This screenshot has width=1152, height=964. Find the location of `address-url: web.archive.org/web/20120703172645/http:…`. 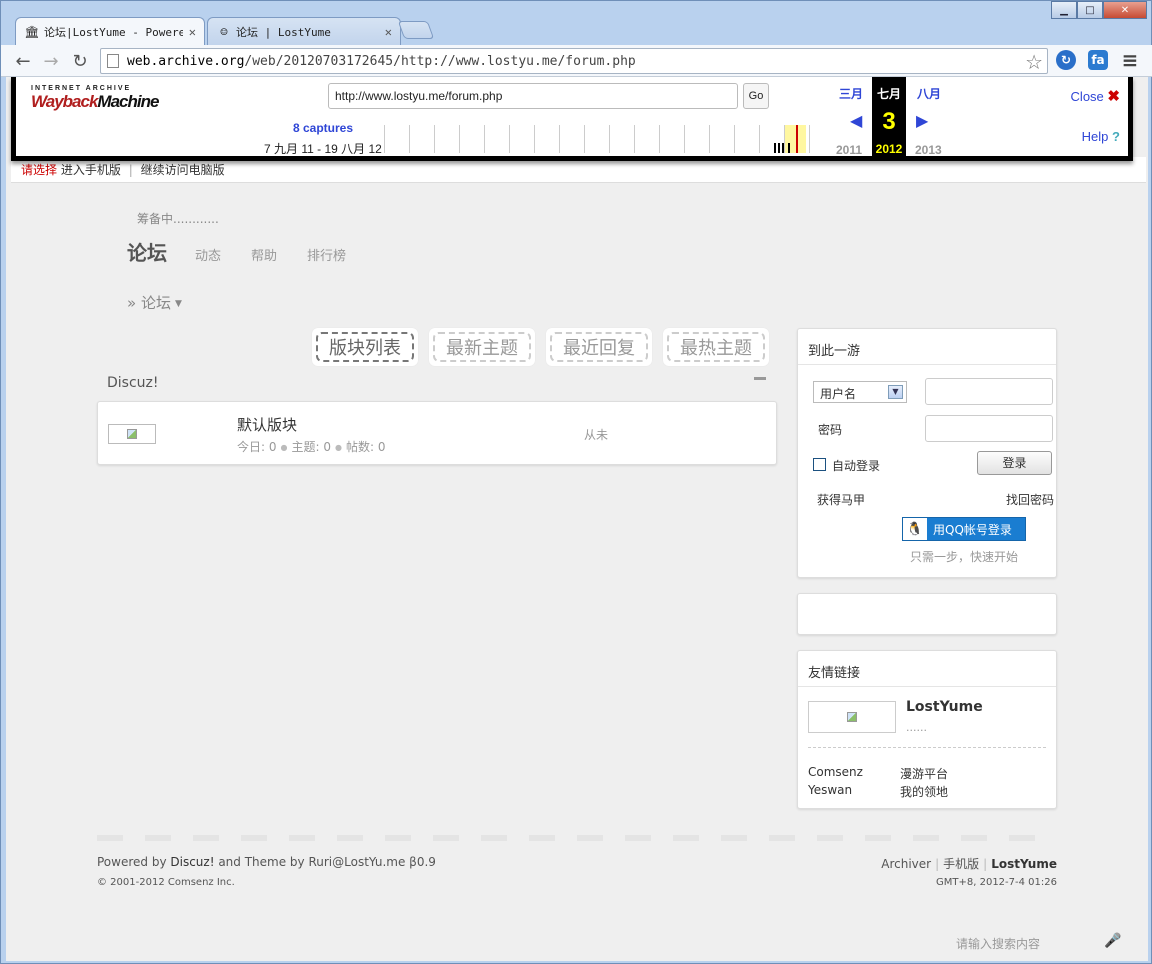

address-url: web.archive.org/web/20120703172645/http:… is located at coordinates (381, 61).